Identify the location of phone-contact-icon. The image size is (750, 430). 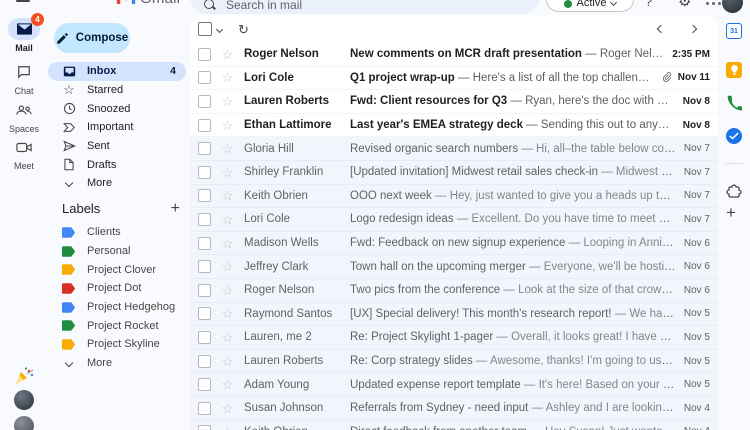
(734, 103).